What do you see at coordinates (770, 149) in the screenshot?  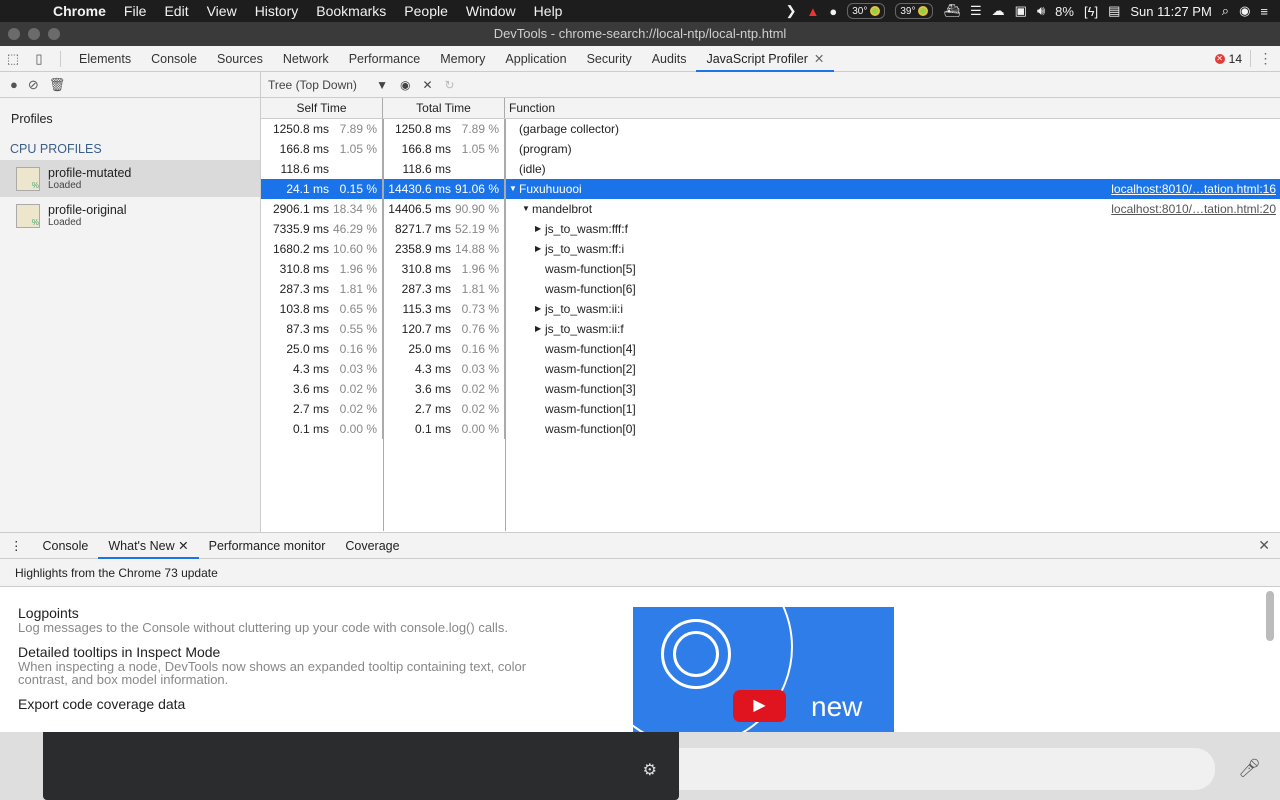 I see `table-row: 166.8 ms 1.05 % 166.8 ms 1.05 % (program)` at bounding box center [770, 149].